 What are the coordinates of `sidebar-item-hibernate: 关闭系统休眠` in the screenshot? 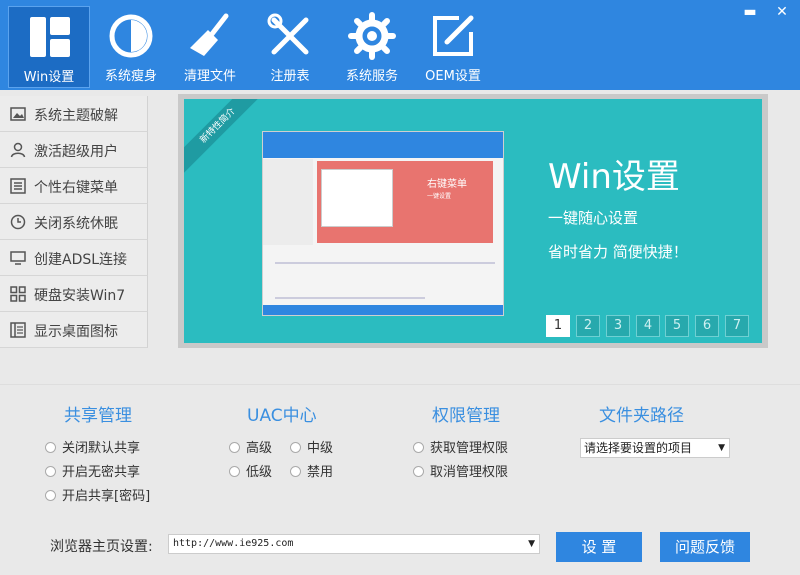 It's located at (74, 222).